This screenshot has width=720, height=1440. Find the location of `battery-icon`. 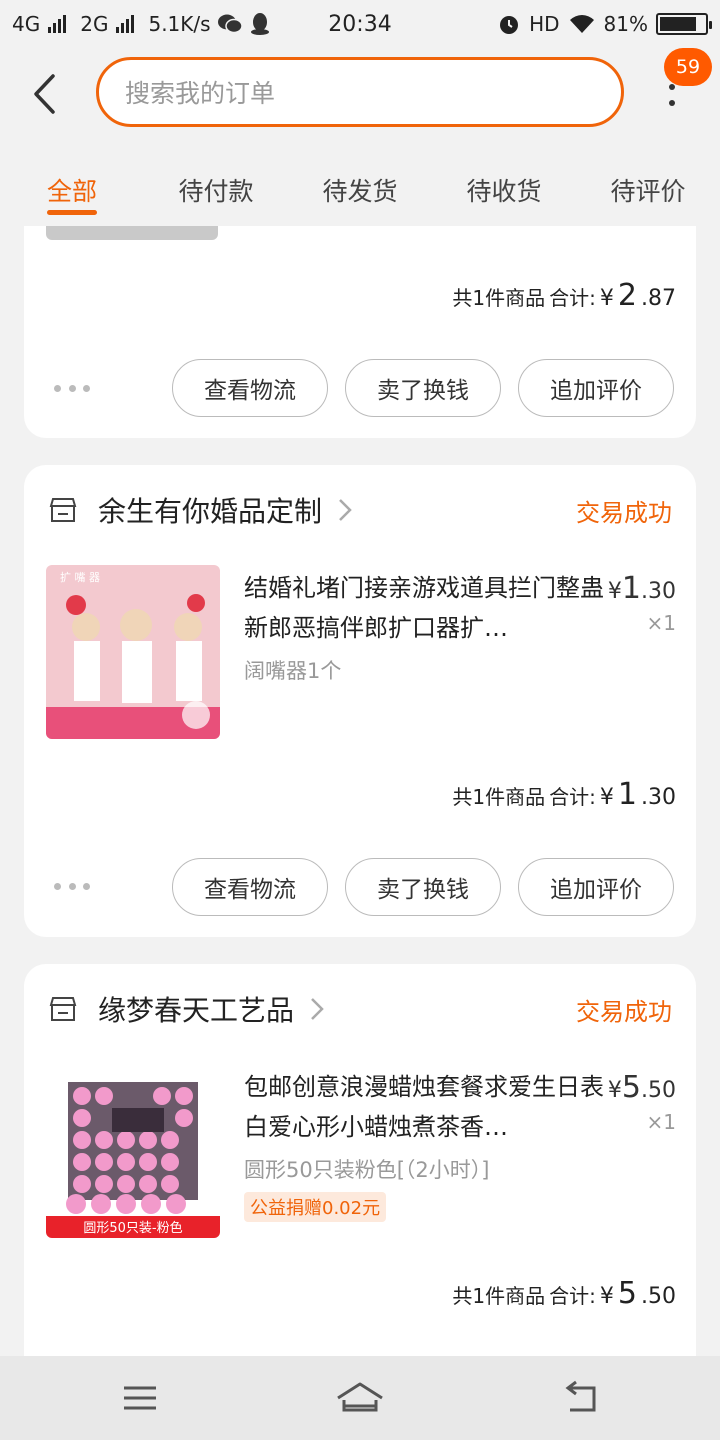

battery-icon is located at coordinates (684, 24).